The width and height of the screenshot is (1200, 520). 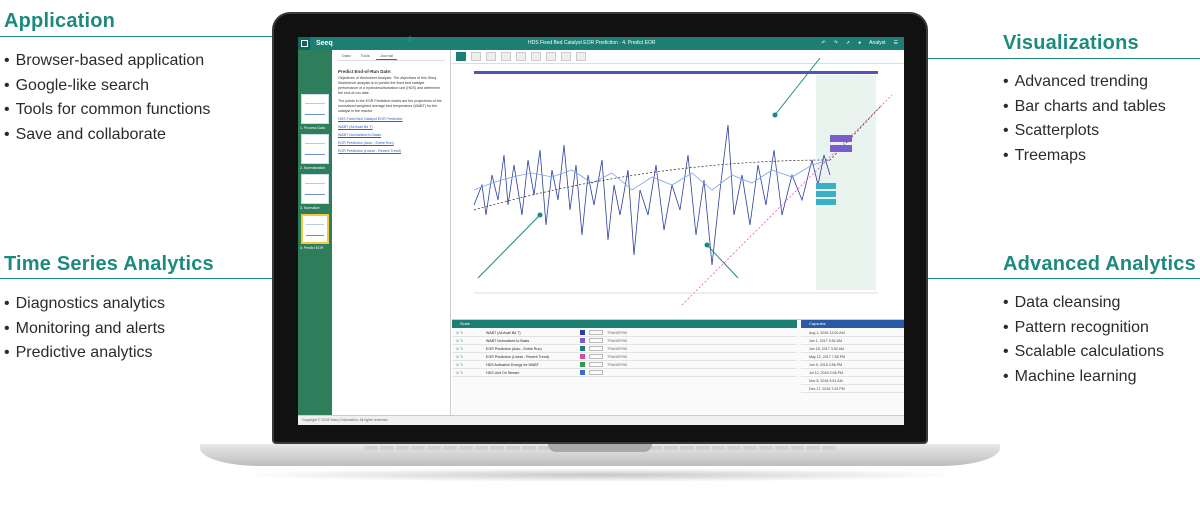 I want to click on signal-name: WABT (All Avail Bd T), so click(x=503, y=332).